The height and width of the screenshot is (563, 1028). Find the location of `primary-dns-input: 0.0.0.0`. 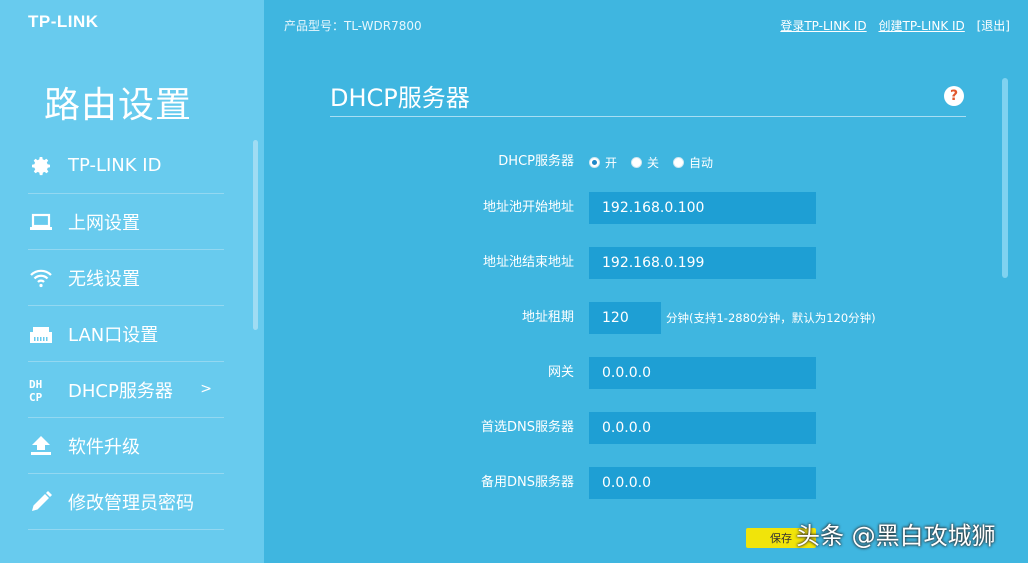

primary-dns-input: 0.0.0.0 is located at coordinates (702, 428).